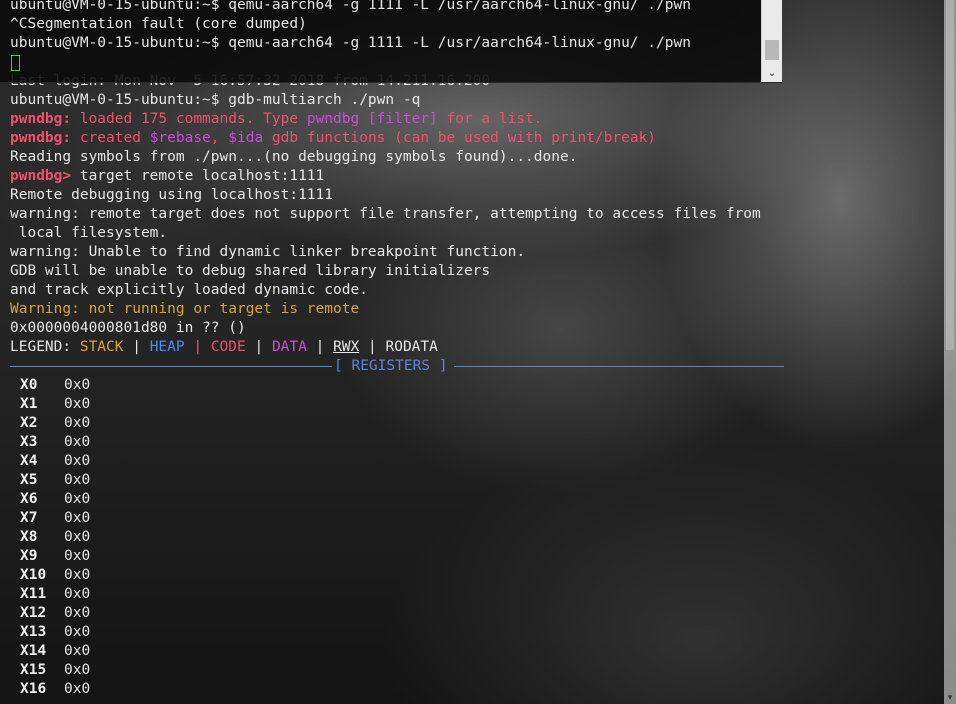 This screenshot has width=956, height=704. What do you see at coordinates (29, 556) in the screenshot?
I see `register-name: X9` at bounding box center [29, 556].